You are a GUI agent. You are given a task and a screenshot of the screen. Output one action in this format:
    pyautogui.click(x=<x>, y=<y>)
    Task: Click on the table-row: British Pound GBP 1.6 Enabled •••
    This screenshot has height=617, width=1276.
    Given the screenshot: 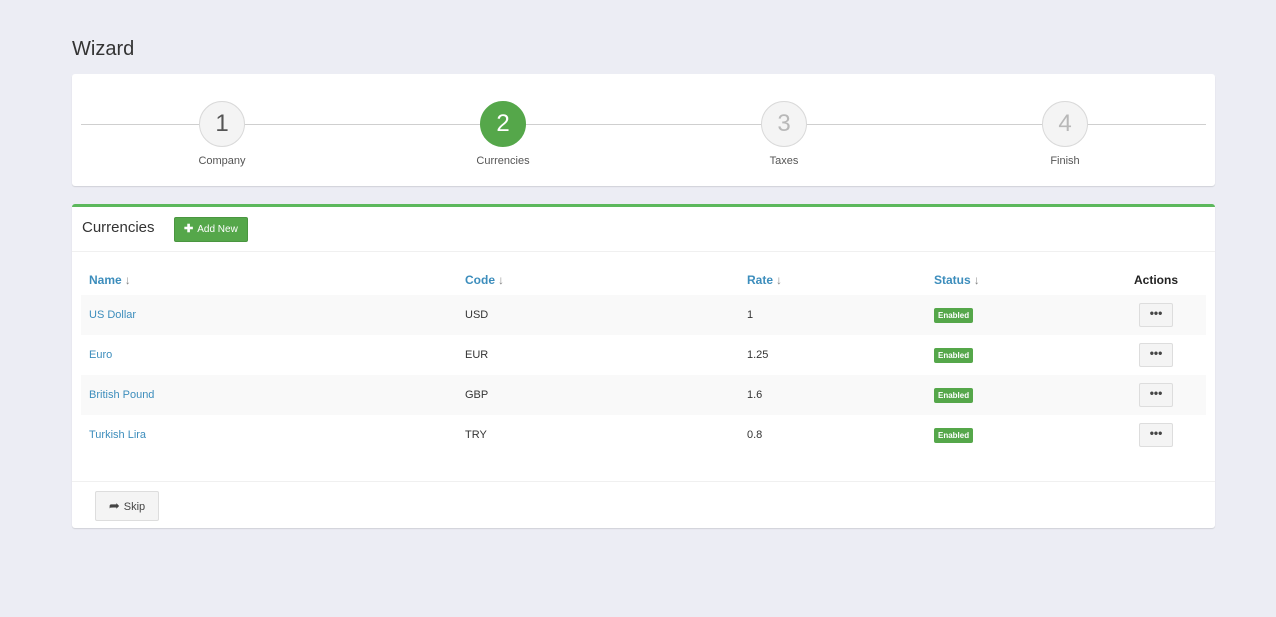 What is the action you would take?
    pyautogui.click(x=643, y=395)
    